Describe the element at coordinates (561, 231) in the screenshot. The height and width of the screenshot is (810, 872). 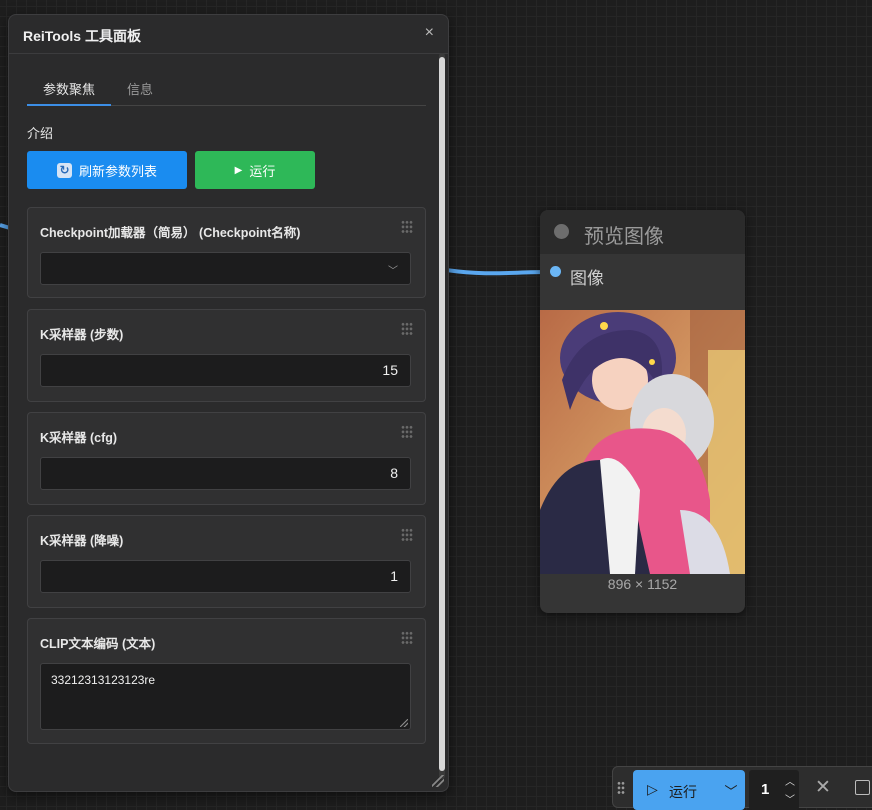
I see `node-collapse-dot` at that location.